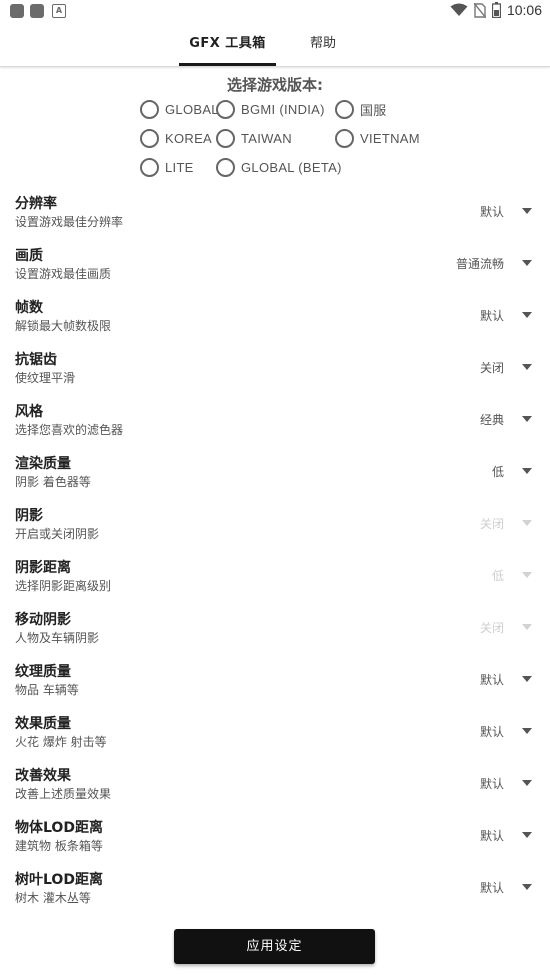 This screenshot has height=977, width=550. What do you see at coordinates (275, 12) in the screenshot?
I see `status-bar: A 10:06` at bounding box center [275, 12].